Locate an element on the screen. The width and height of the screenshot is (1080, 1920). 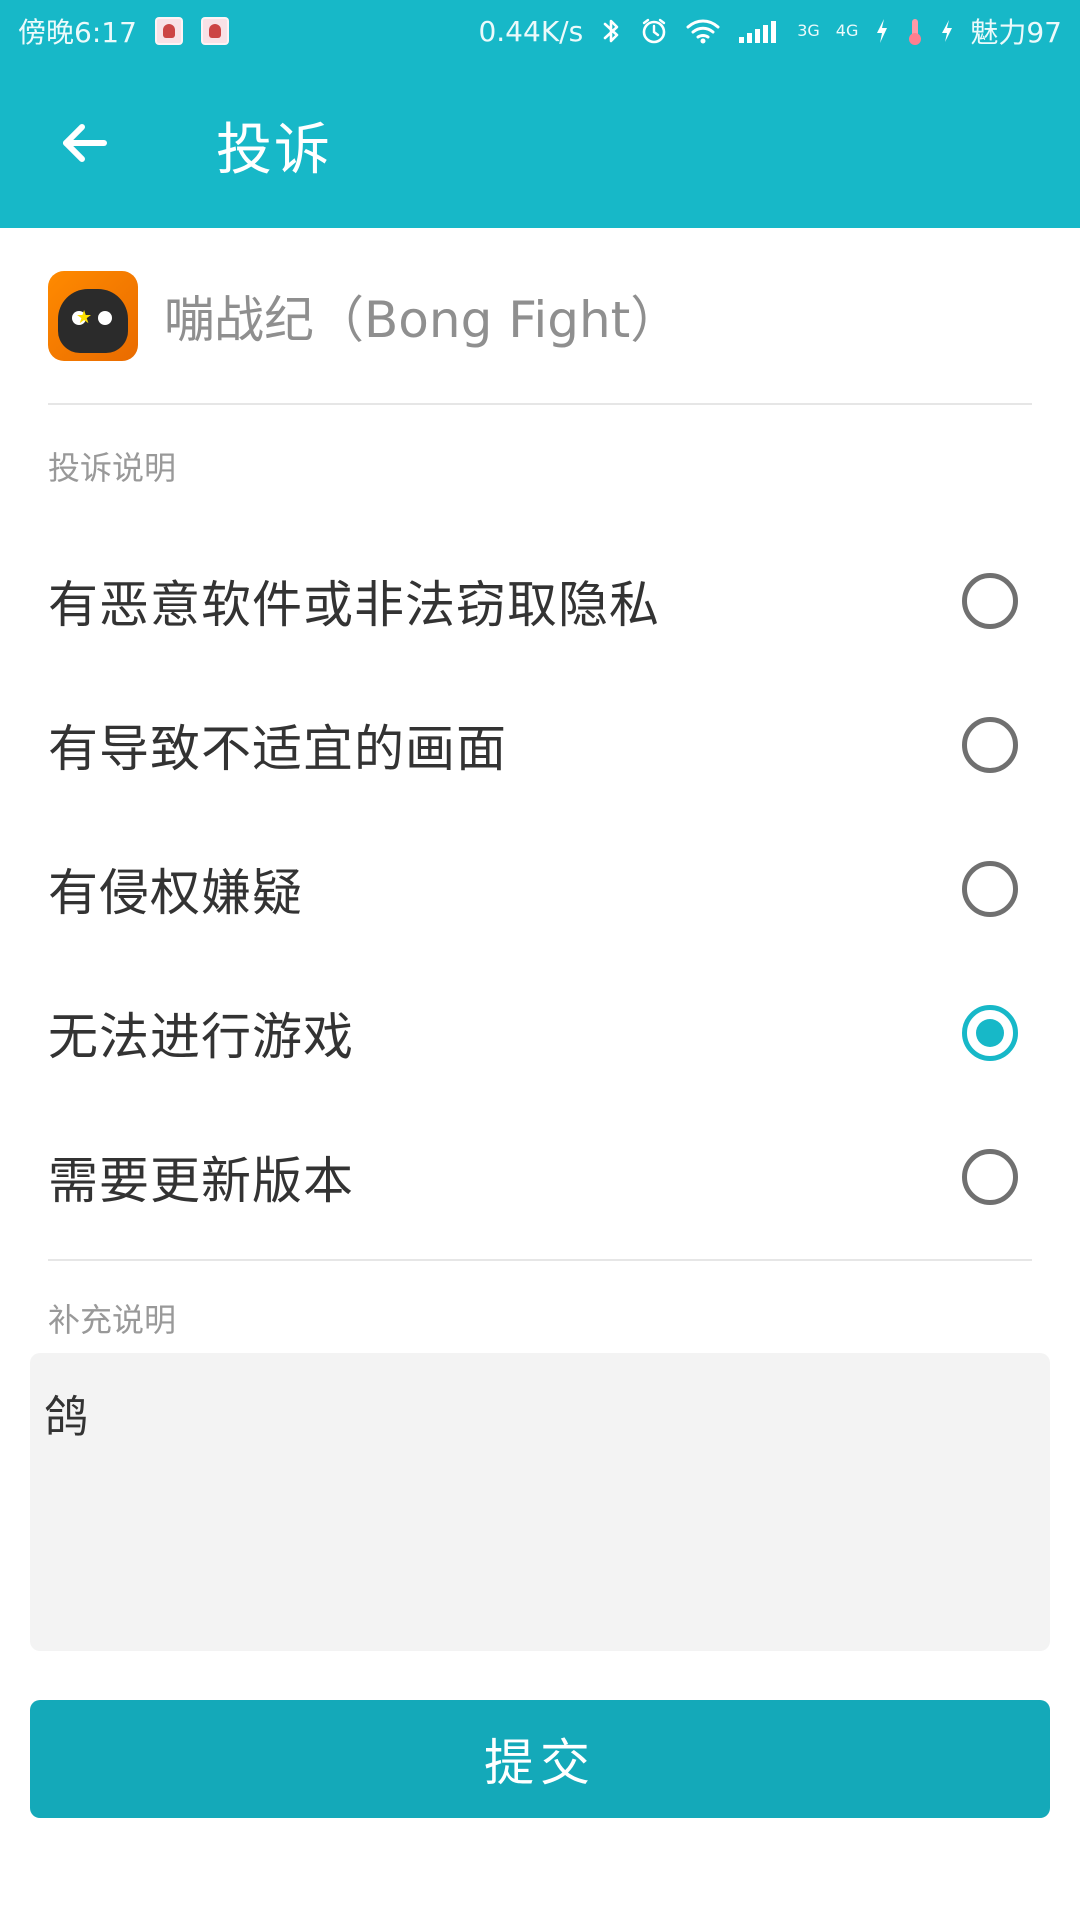
supplement-textarea: 鸽 is located at coordinates (540, 1502).